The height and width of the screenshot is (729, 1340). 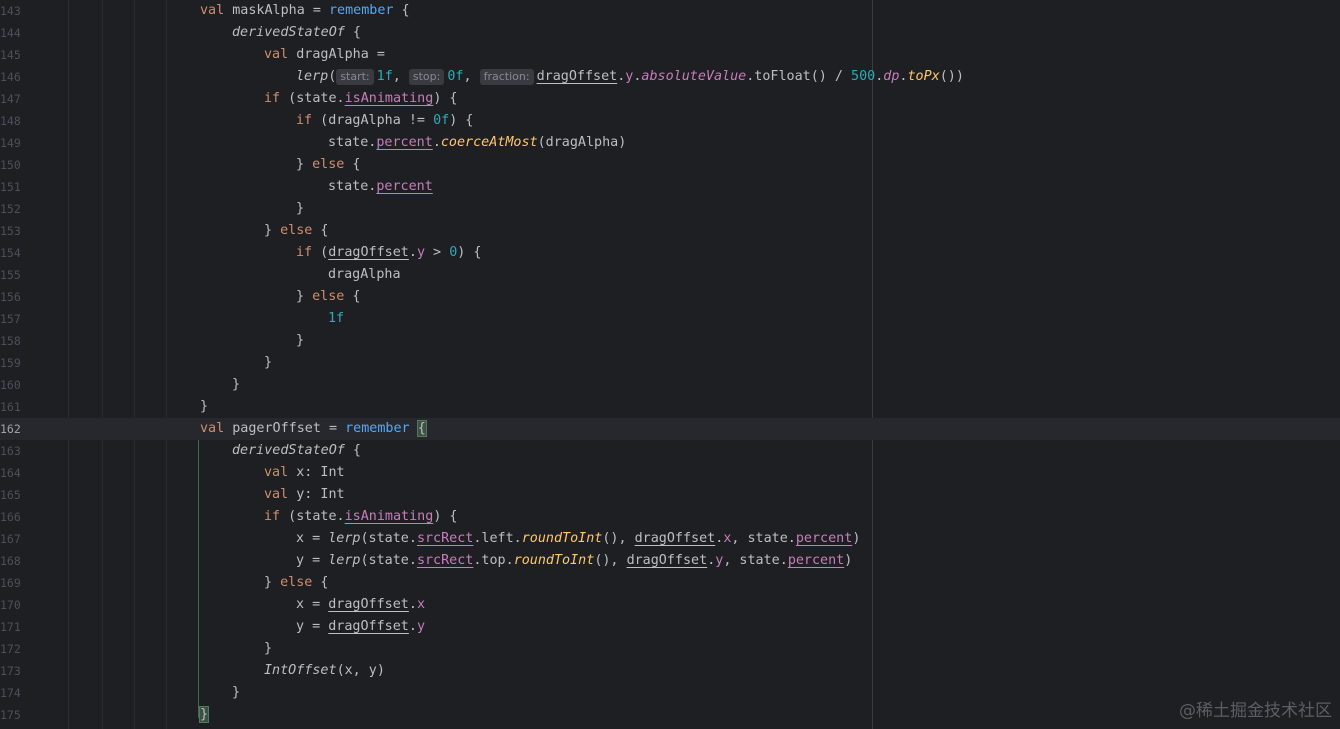 What do you see at coordinates (421, 428) in the screenshot?
I see `matched-brace: {` at bounding box center [421, 428].